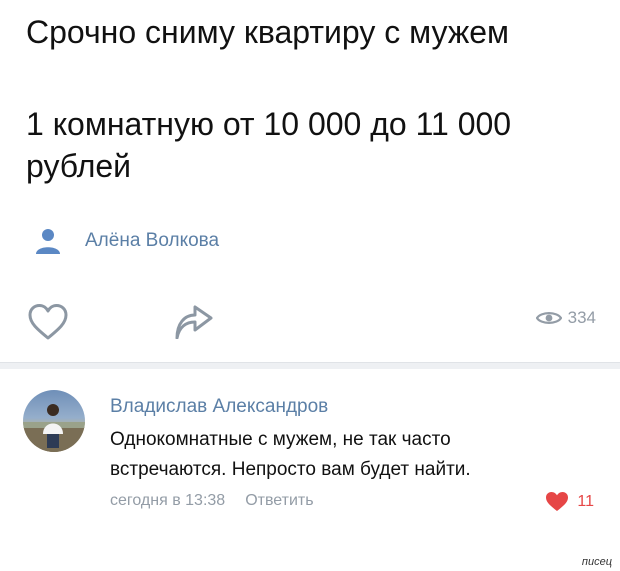 Image resolution: width=620 pixels, height=571 pixels. Describe the element at coordinates (268, 32) in the screenshot. I see `post-text-line-1: Срочно сниму квартиру с мужем` at that location.